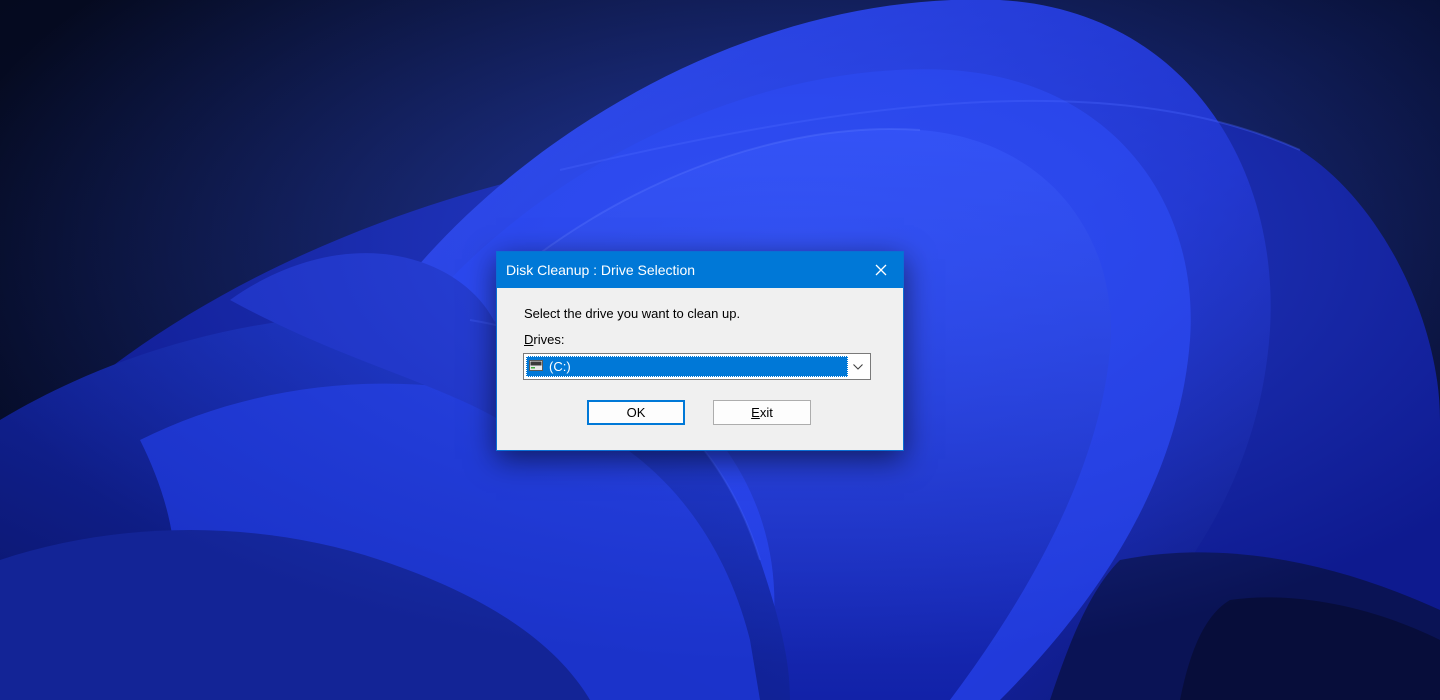 Image resolution: width=1440 pixels, height=700 pixels. Describe the element at coordinates (755, 412) in the screenshot. I see `exit-accelerator: E` at that location.